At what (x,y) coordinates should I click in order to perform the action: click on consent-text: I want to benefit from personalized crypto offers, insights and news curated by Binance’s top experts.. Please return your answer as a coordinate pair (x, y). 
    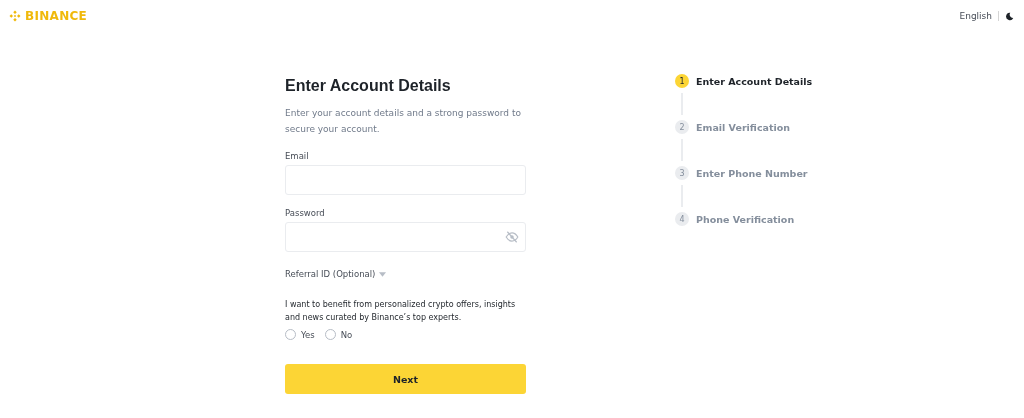
    Looking at the image, I should click on (401, 311).